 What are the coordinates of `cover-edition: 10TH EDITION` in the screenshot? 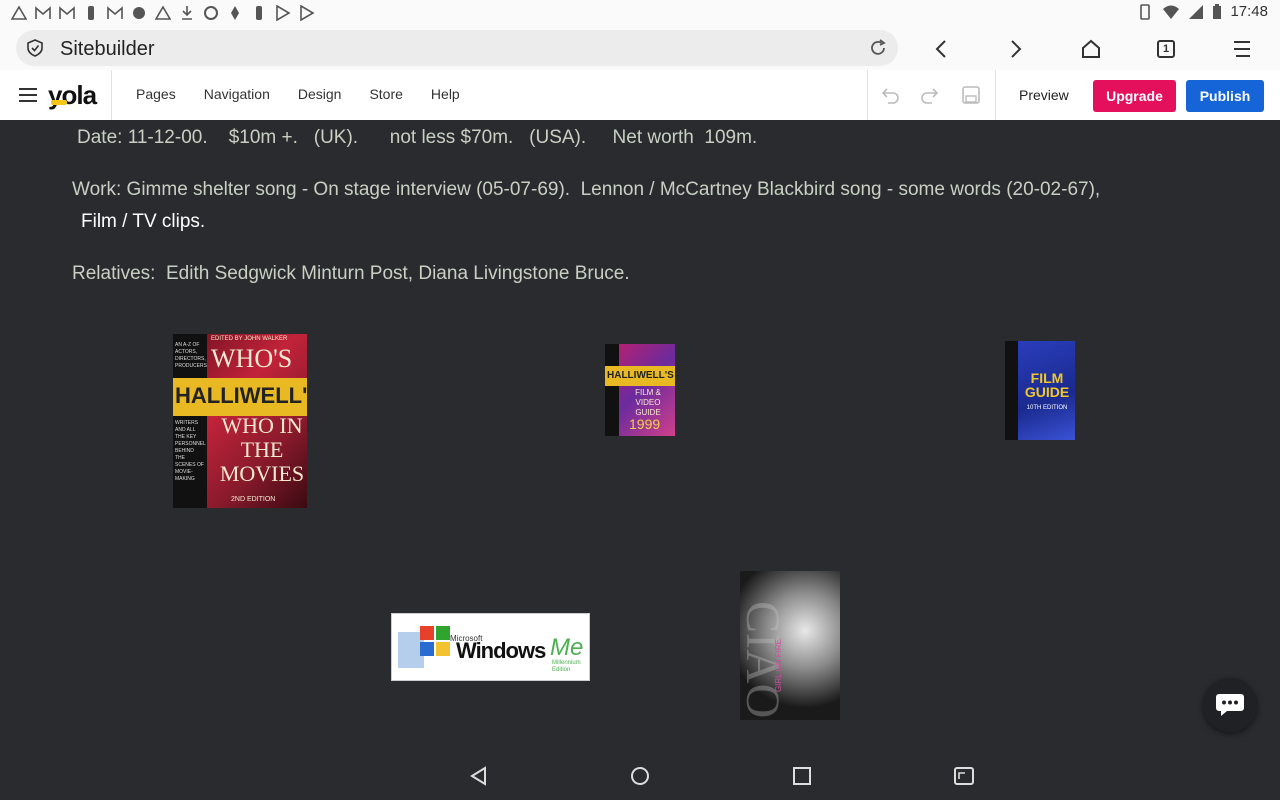 It's located at (1047, 408).